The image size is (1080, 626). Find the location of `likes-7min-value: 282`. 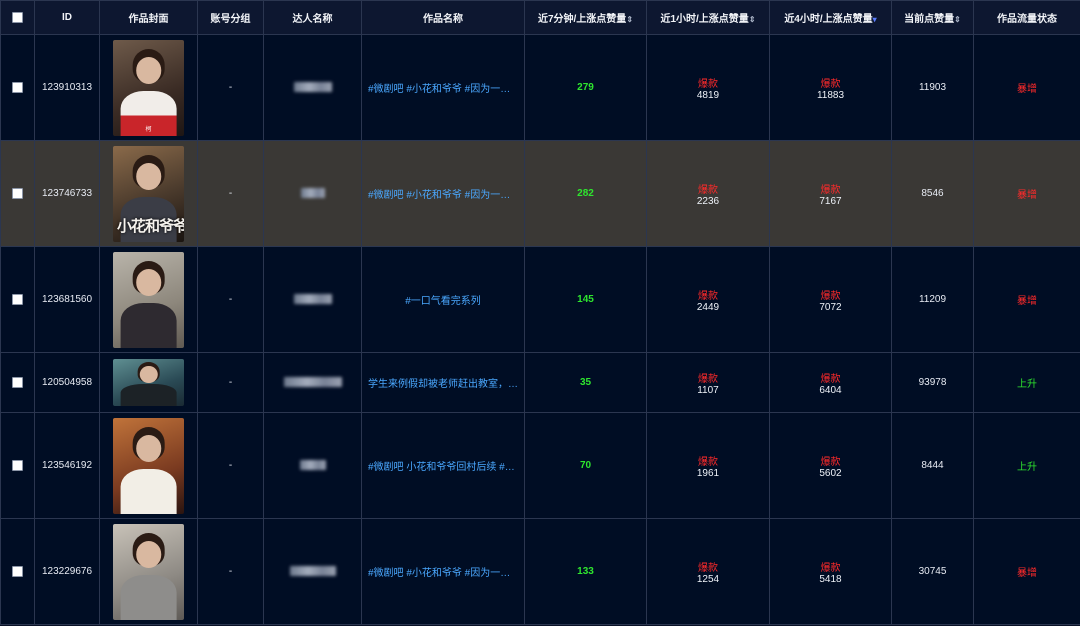

likes-7min-value: 282 is located at coordinates (585, 193).